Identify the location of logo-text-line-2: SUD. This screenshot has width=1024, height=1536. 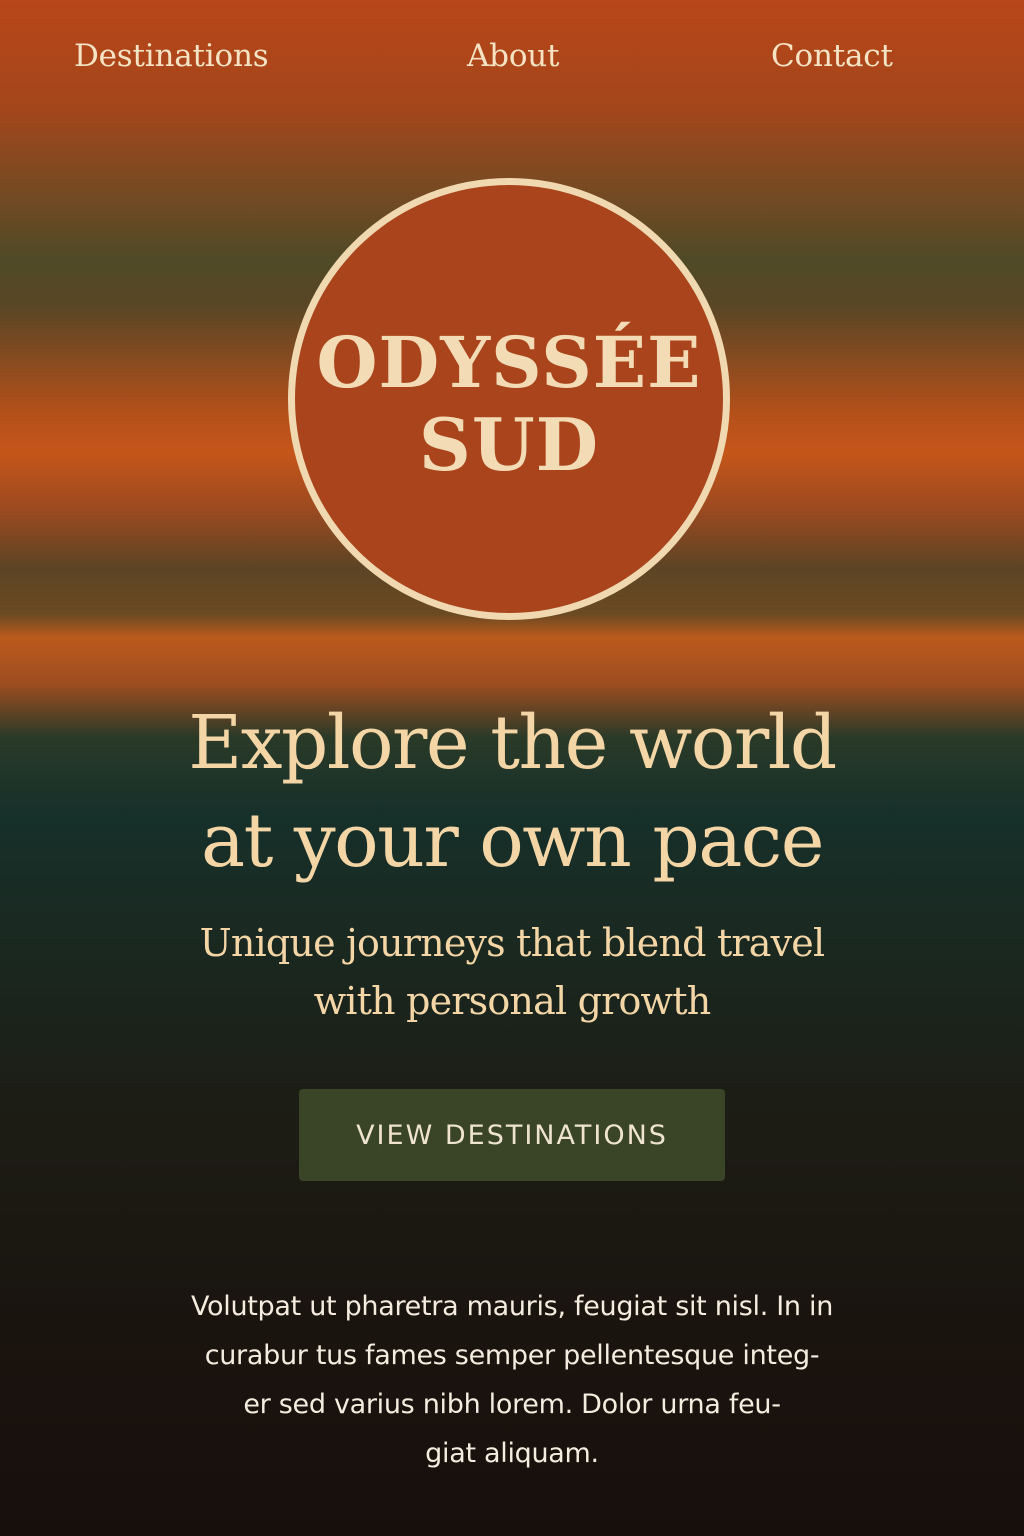
(509, 444).